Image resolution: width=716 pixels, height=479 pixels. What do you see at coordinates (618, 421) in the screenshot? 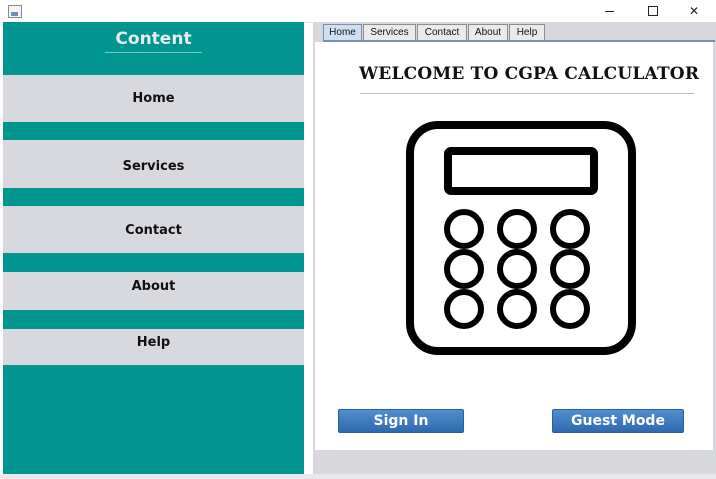
I see `guest-mode-button: Guest Mode` at bounding box center [618, 421].